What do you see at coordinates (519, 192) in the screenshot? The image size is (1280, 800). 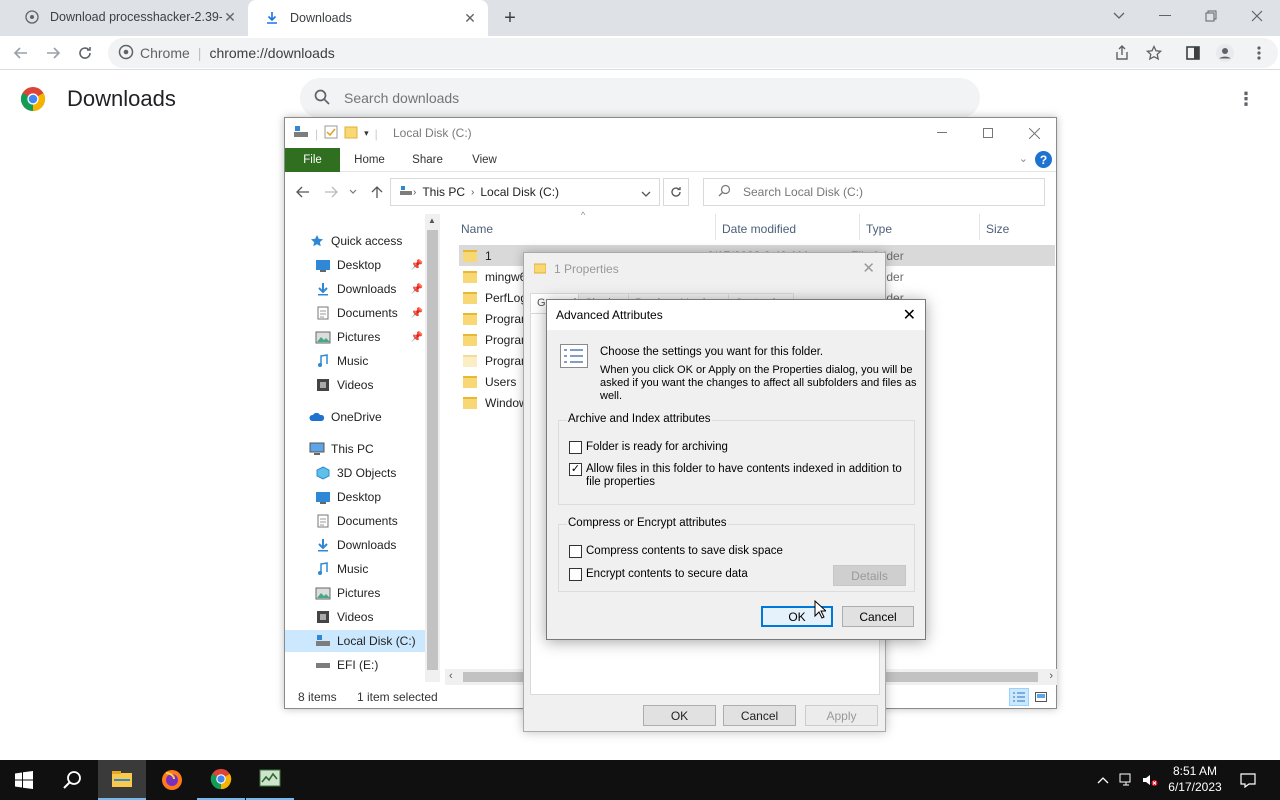 I see `breadcrumb-local-disk: Local Disk (C:)` at bounding box center [519, 192].